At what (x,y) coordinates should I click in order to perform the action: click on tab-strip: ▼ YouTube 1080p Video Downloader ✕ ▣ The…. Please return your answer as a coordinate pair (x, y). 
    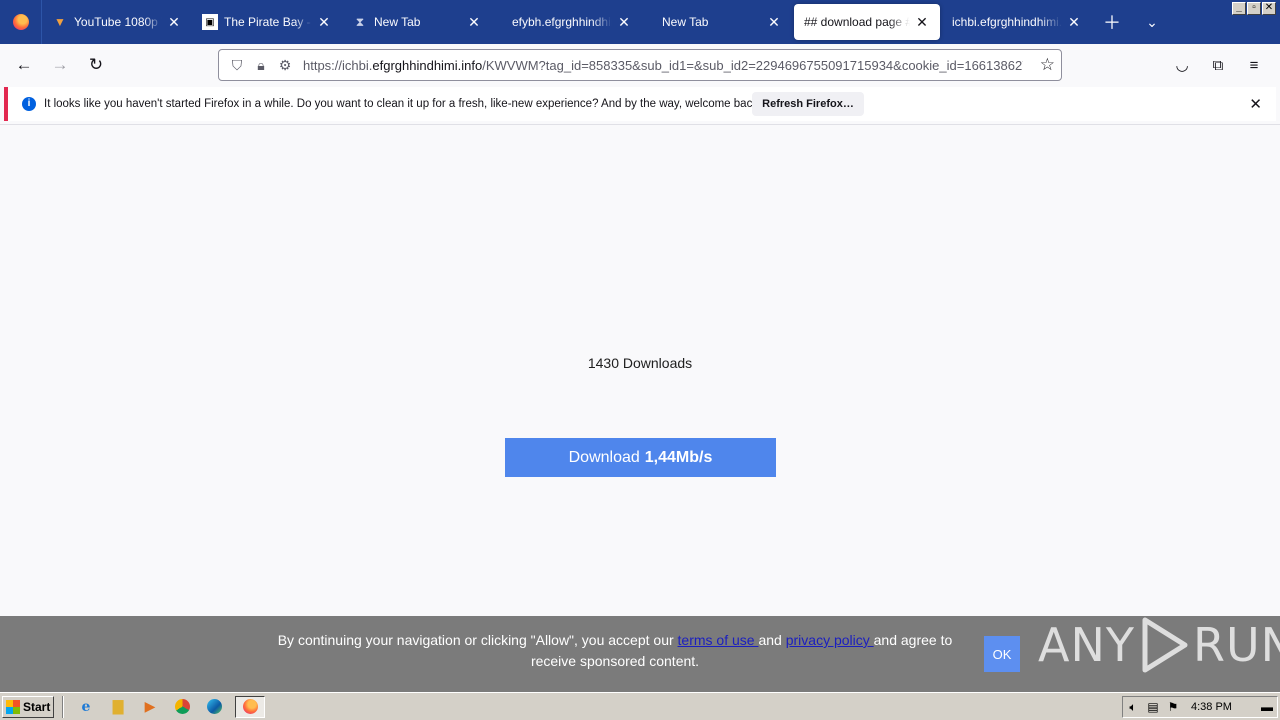
    Looking at the image, I should click on (640, 22).